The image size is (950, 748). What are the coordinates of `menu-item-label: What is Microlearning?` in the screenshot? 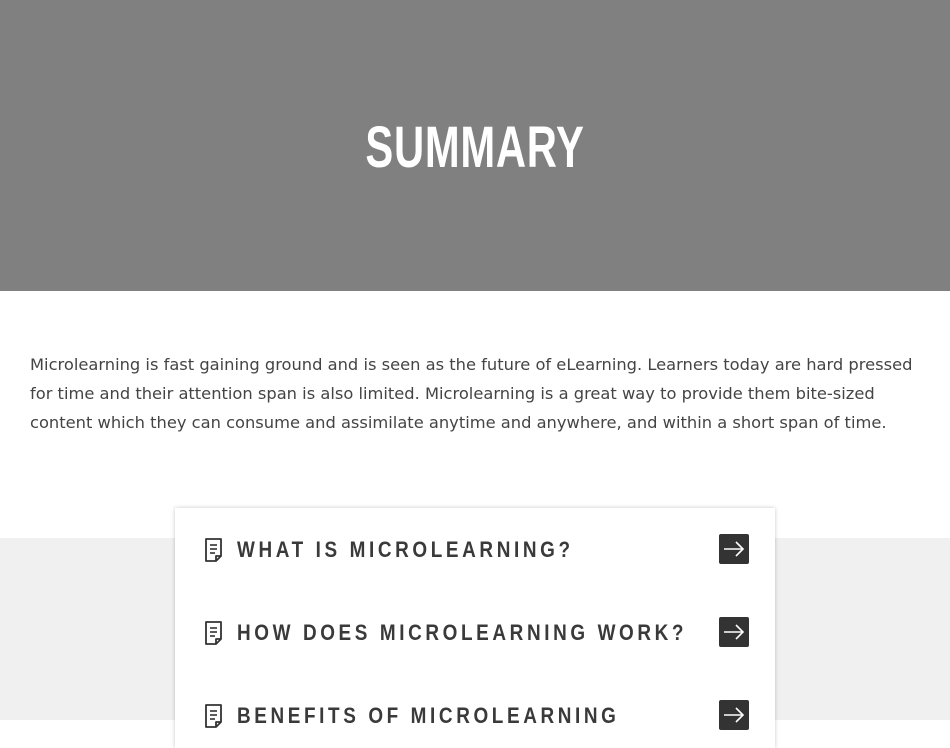 It's located at (405, 549).